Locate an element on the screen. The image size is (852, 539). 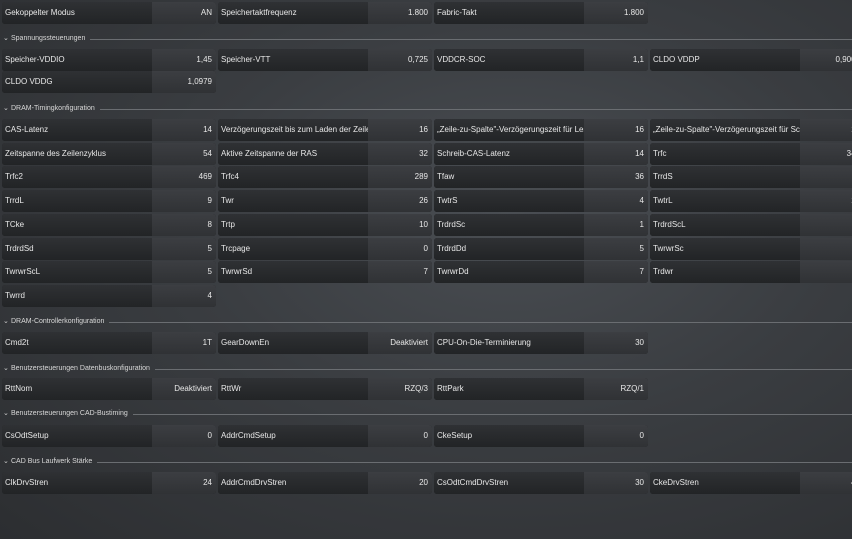
setting-label: CLDO VDDG is located at coordinates (77, 82).